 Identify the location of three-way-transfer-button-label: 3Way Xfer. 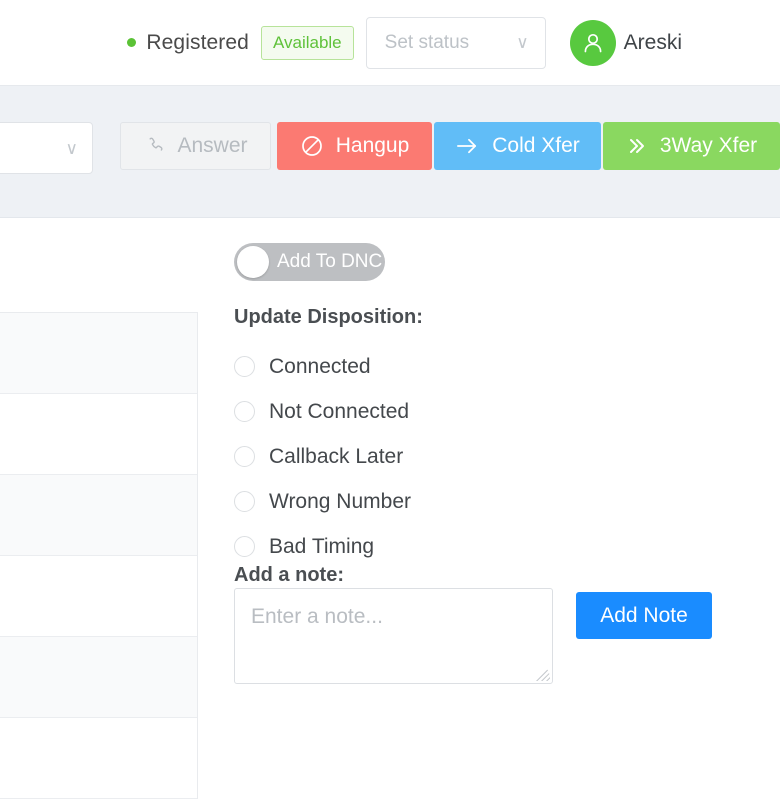
(708, 145).